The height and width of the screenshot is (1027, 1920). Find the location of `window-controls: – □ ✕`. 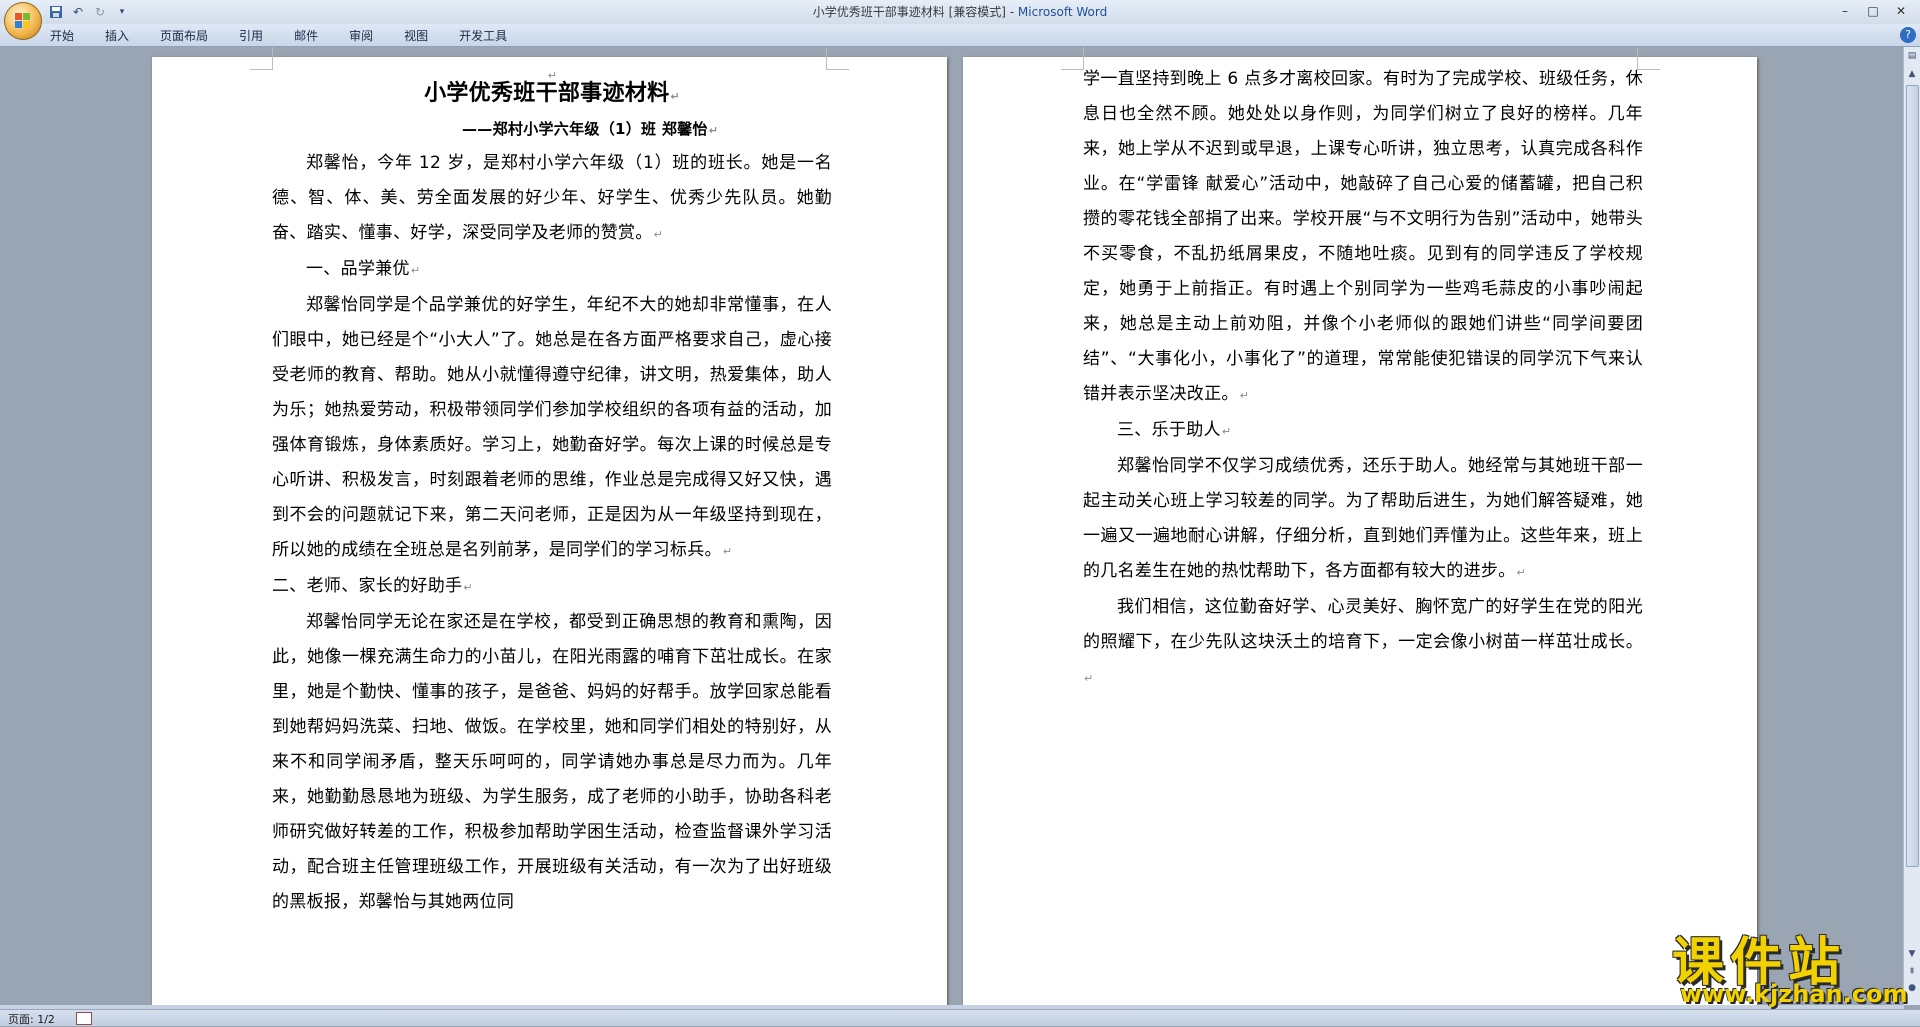

window-controls: – □ ✕ is located at coordinates (1873, 11).